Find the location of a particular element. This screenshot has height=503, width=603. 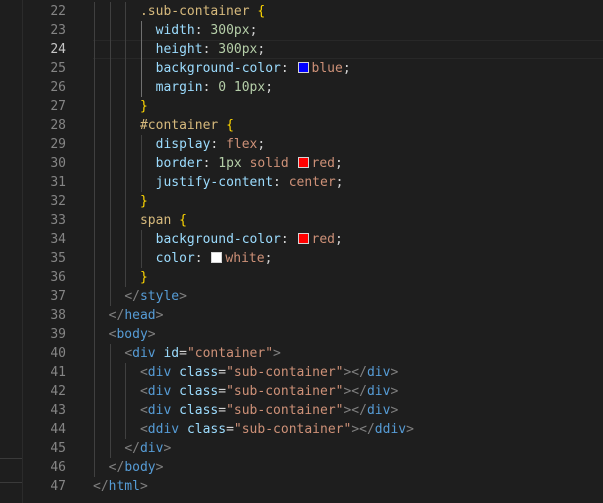

line-number: 27 is located at coordinates (58, 106).